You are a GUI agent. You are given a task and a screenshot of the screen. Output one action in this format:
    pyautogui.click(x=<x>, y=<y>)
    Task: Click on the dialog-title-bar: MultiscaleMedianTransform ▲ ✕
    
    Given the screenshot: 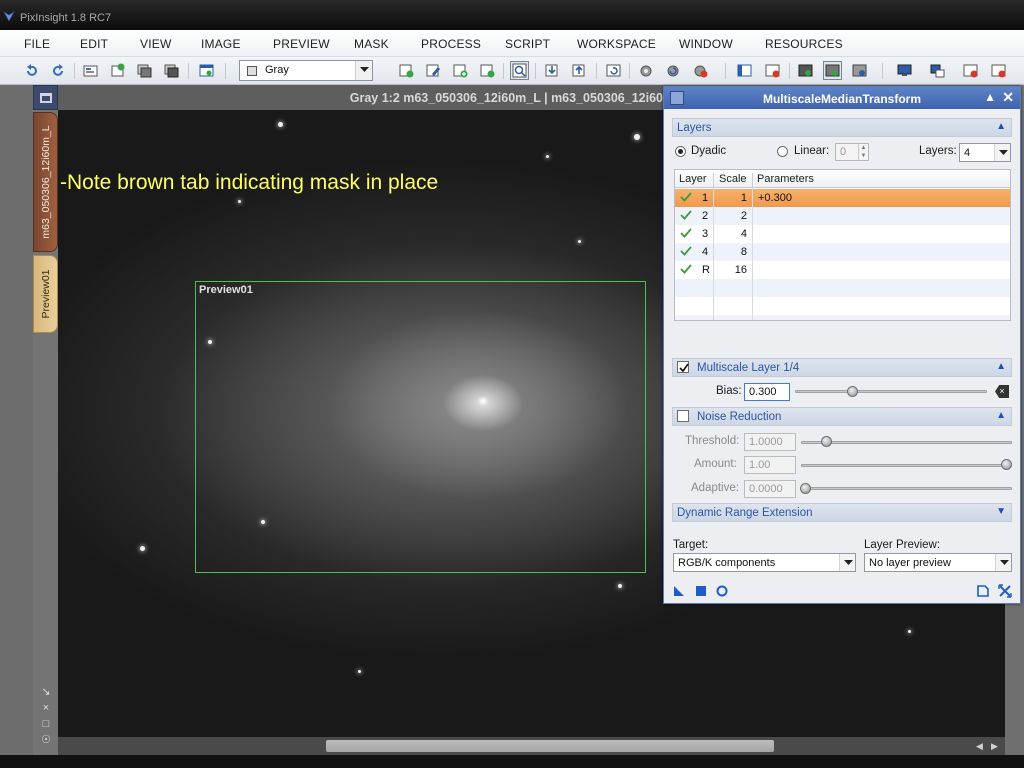 What is the action you would take?
    pyautogui.click(x=842, y=98)
    